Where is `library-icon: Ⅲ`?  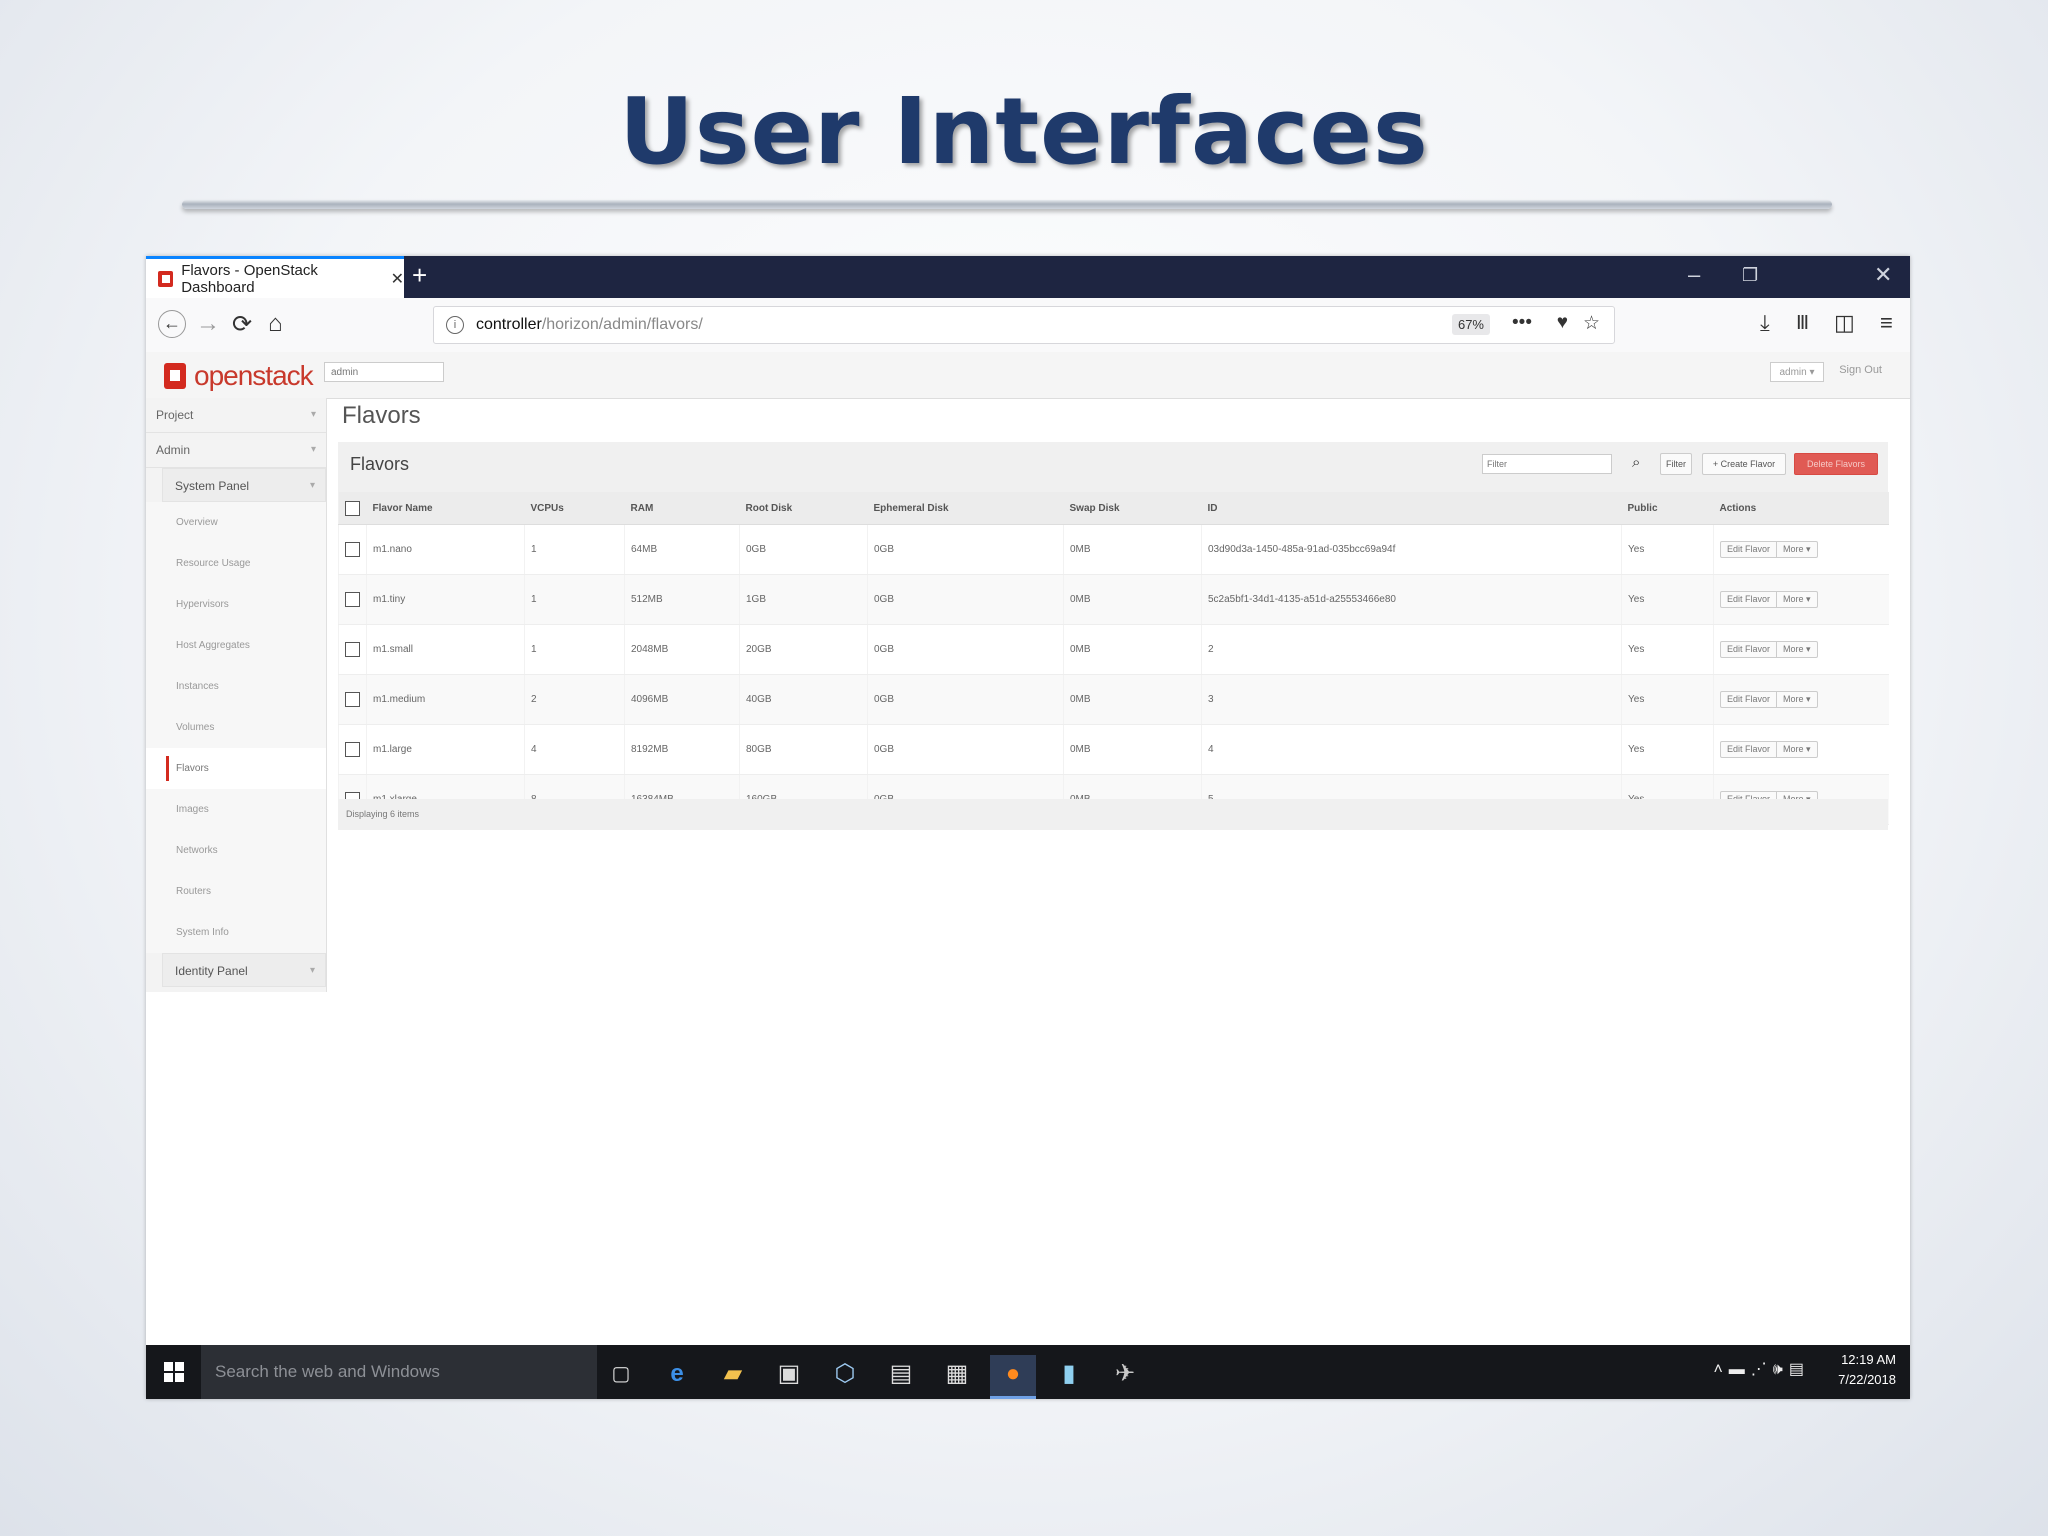
library-icon: Ⅲ is located at coordinates (1802, 323).